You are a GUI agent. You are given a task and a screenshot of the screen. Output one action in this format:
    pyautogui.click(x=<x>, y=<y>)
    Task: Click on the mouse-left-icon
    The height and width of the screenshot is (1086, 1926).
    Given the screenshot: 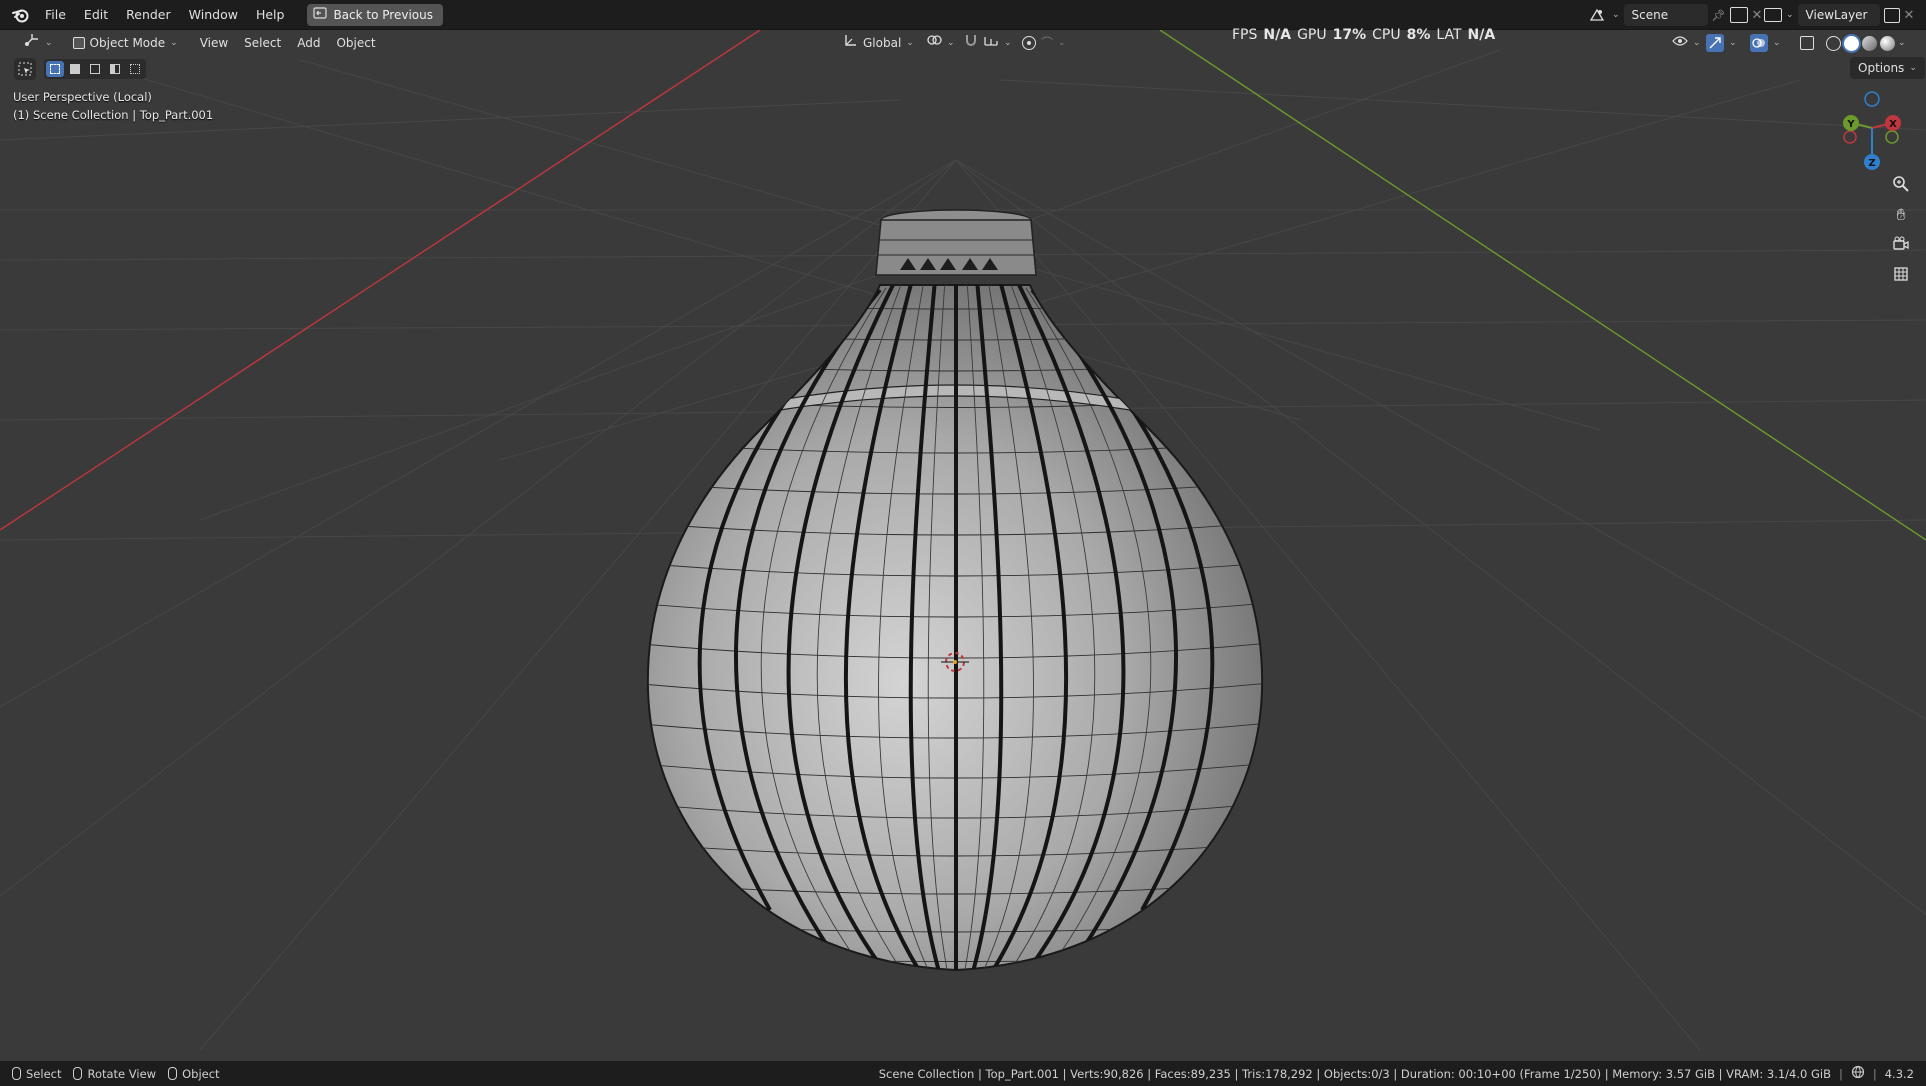 What is the action you would take?
    pyautogui.click(x=16, y=1073)
    